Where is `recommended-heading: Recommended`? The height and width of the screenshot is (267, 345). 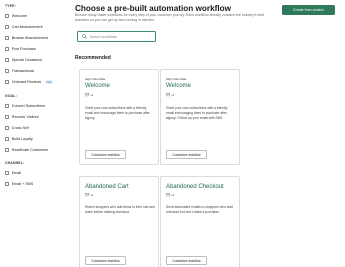 recommended-heading: Recommended is located at coordinates (93, 58).